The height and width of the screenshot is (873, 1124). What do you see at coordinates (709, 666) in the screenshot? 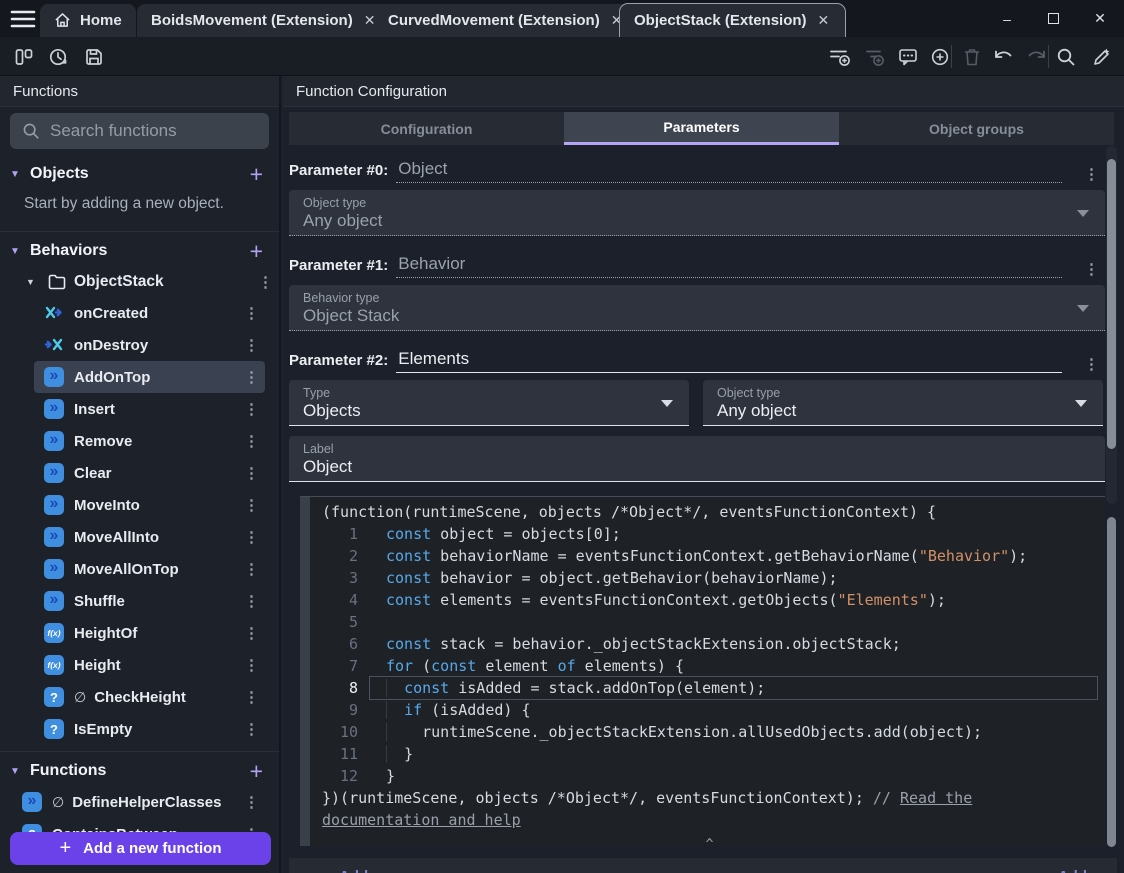
I see `code-line-7: 7 for (const element of elements) {` at bounding box center [709, 666].